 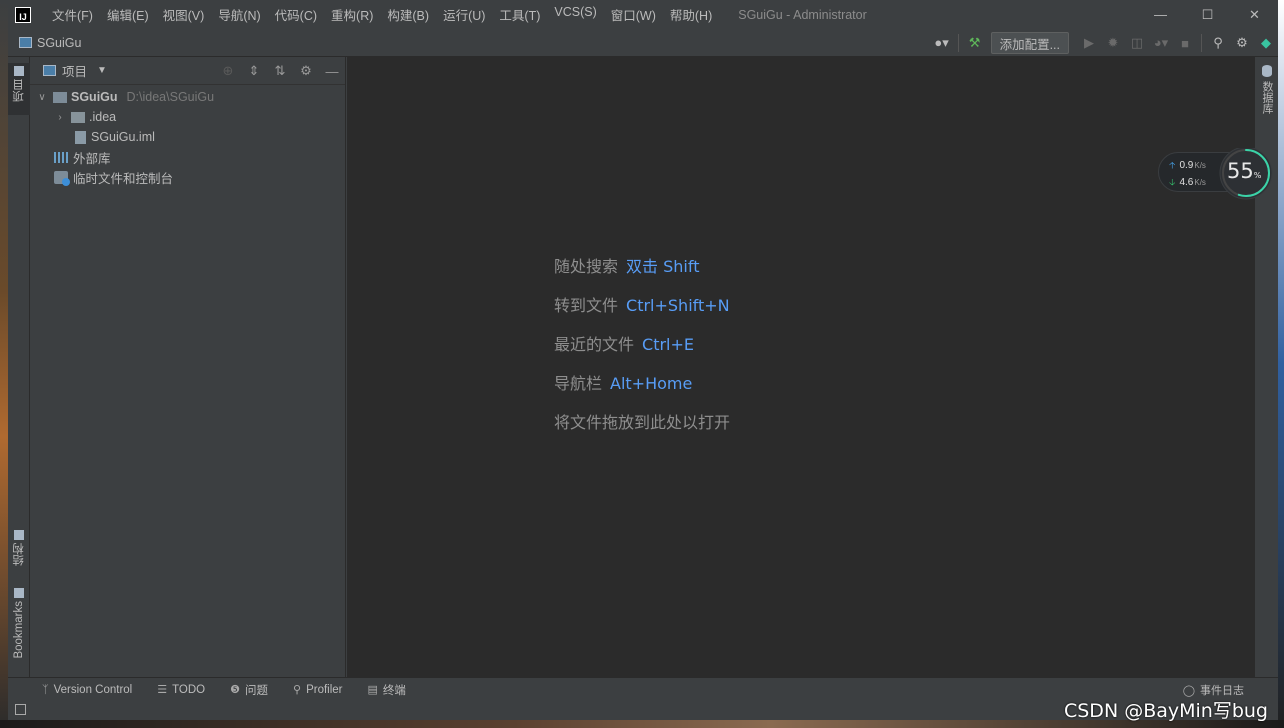 What do you see at coordinates (123, 137) in the screenshot?
I see `tree-item-iml-label: SGuiGu.iml` at bounding box center [123, 137].